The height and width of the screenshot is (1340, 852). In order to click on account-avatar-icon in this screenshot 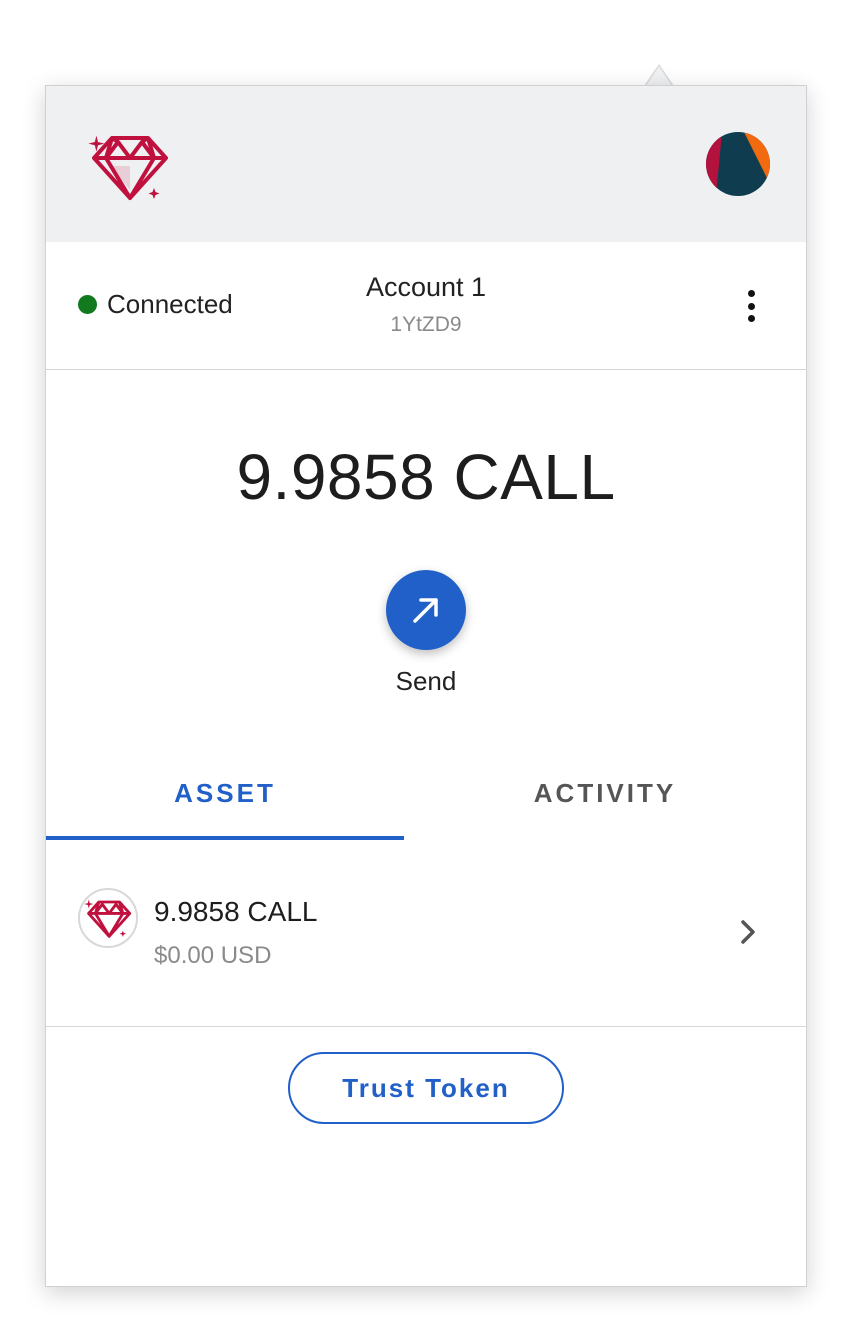, I will do `click(738, 164)`.